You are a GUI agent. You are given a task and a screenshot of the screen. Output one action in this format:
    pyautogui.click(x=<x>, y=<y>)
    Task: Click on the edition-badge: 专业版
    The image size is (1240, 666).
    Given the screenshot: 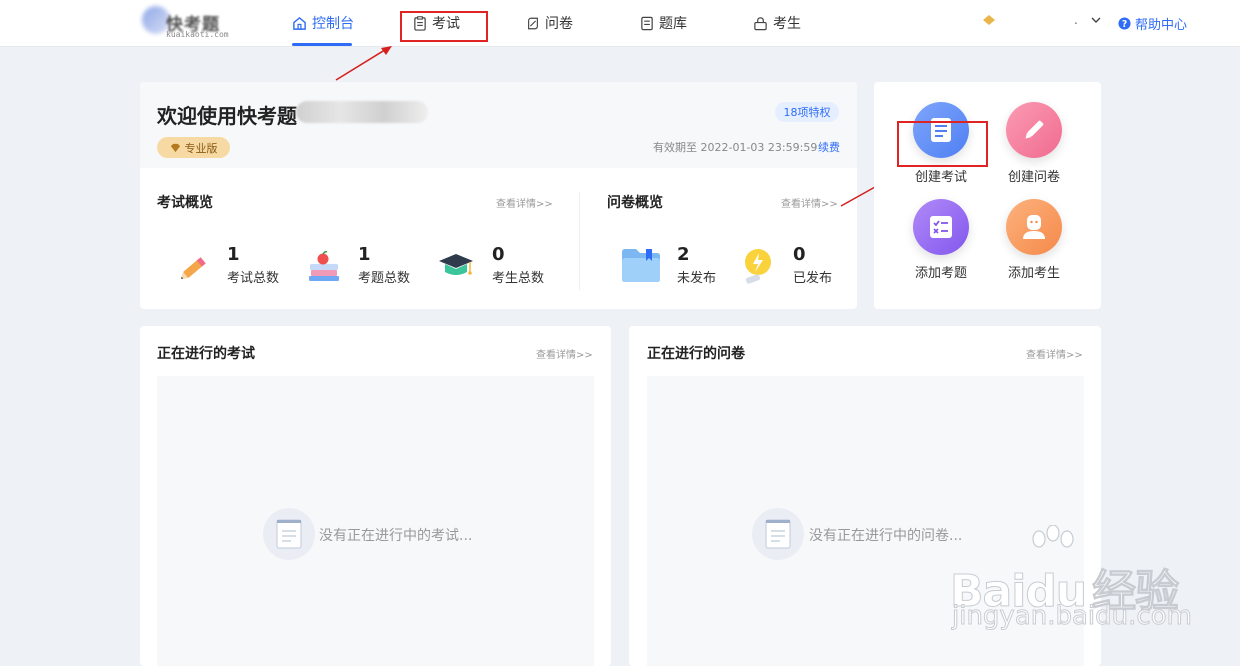 What is the action you would take?
    pyautogui.click(x=193, y=147)
    